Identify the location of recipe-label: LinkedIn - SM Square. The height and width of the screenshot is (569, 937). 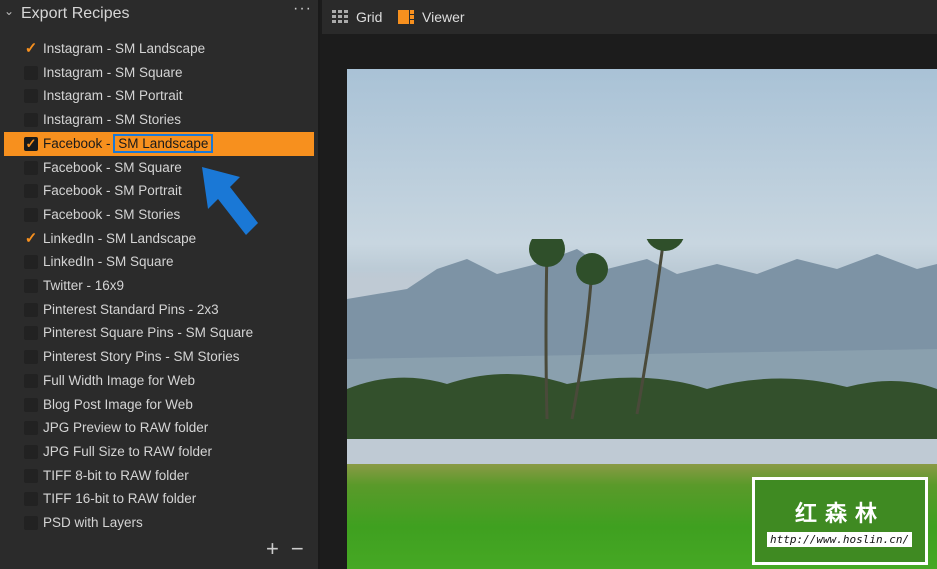
(108, 262).